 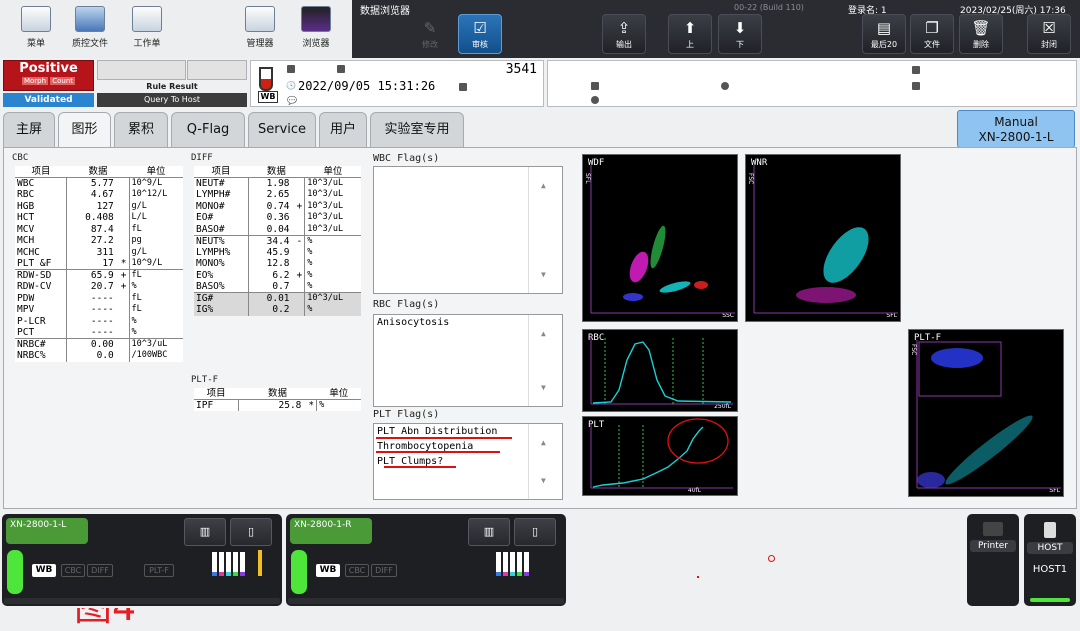 What do you see at coordinates (426, 560) in the screenshot?
I see `analyzer-unit-right: XN-2800-1-R ▥ ▯ WB CBC DIFF` at bounding box center [426, 560].